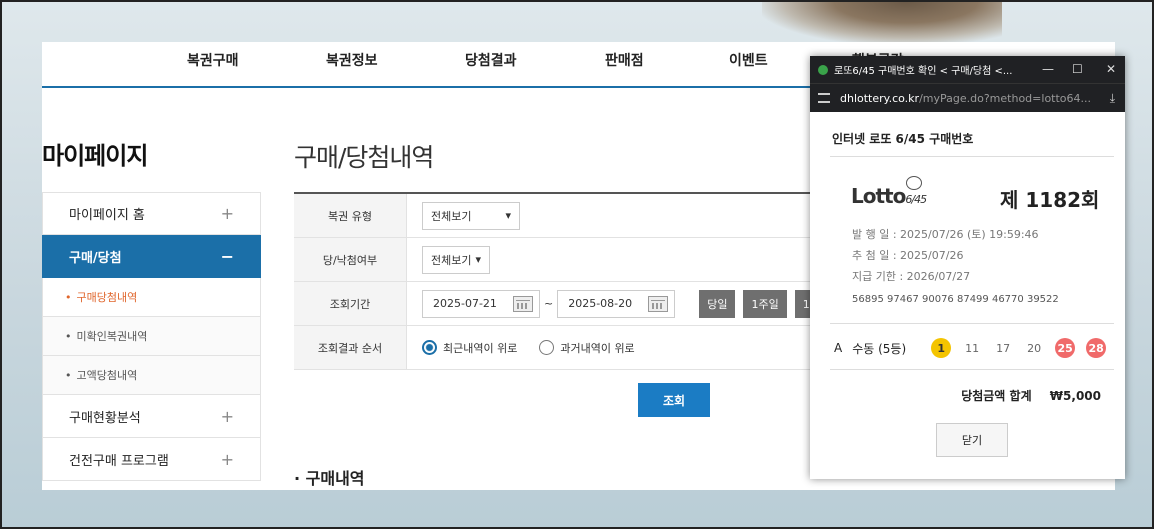 The image size is (1154, 529). What do you see at coordinates (352, 60) in the screenshot?
I see `gnb-info: 복권정보` at bounding box center [352, 60].